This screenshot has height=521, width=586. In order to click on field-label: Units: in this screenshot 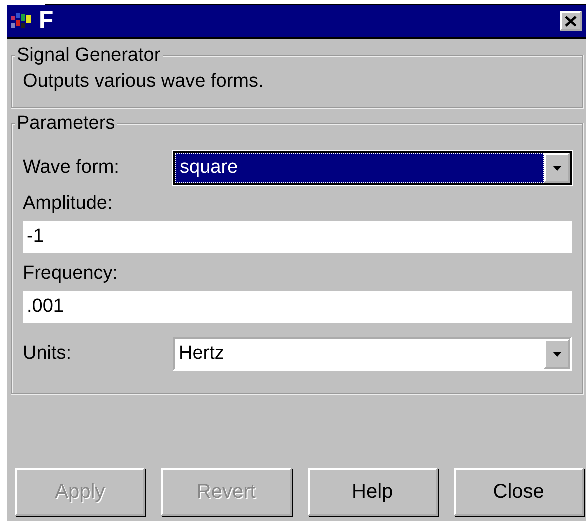, I will do `click(48, 354)`.